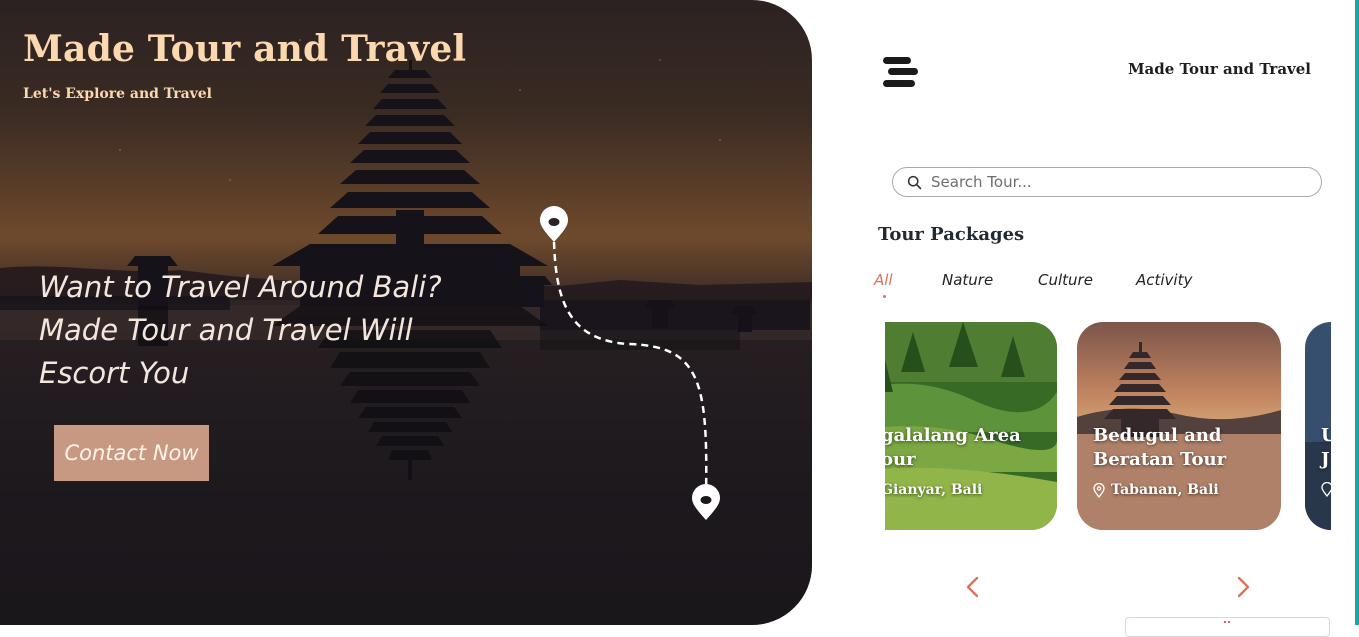  Describe the element at coordinates (1227, 627) in the screenshot. I see `bottom-panel-partial` at that location.